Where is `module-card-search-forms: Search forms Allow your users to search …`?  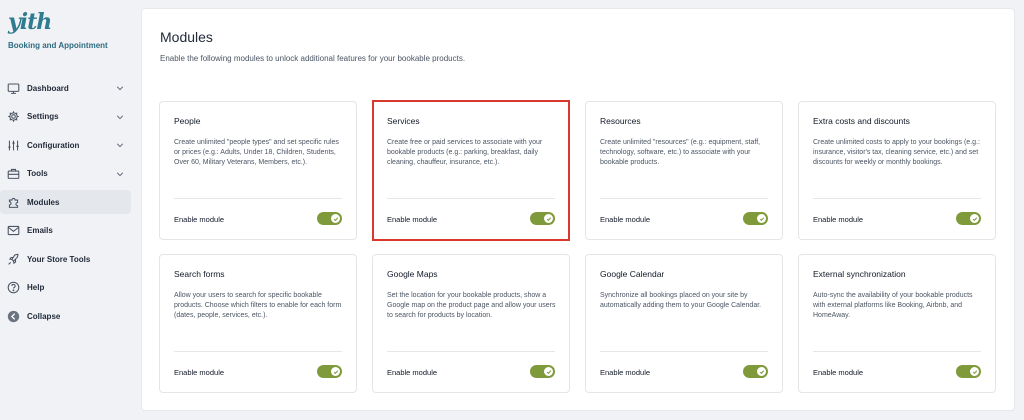 module-card-search-forms: Search forms Allow your users to search … is located at coordinates (258, 323).